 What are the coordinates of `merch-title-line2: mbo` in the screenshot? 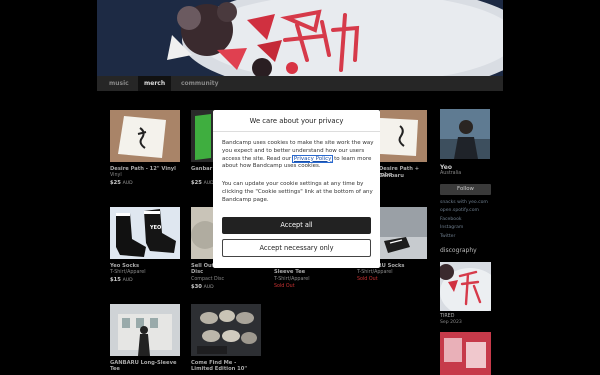 It's located at (385, 175).